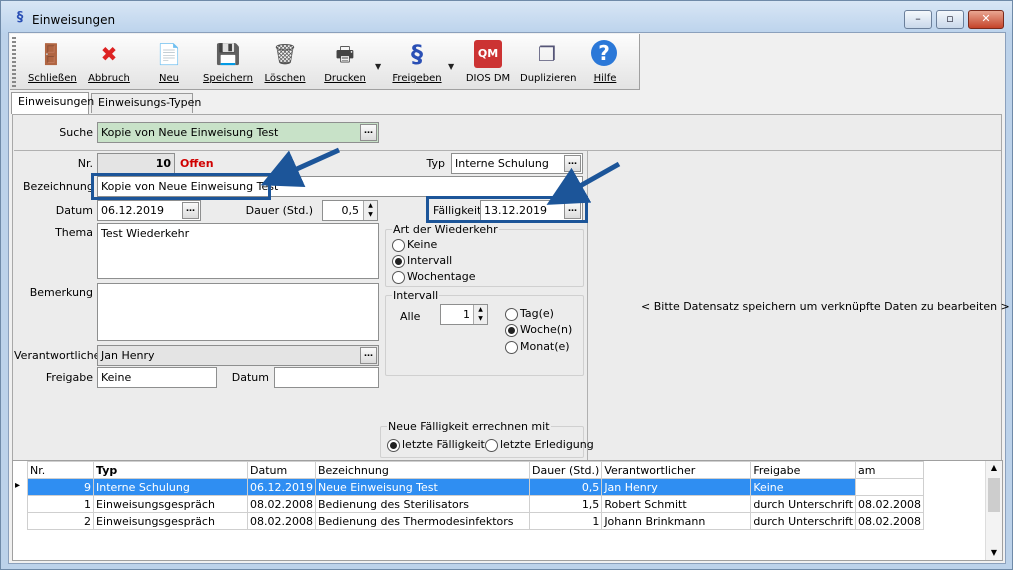  What do you see at coordinates (281, 470) in the screenshot?
I see `column-header: Datum` at bounding box center [281, 470].